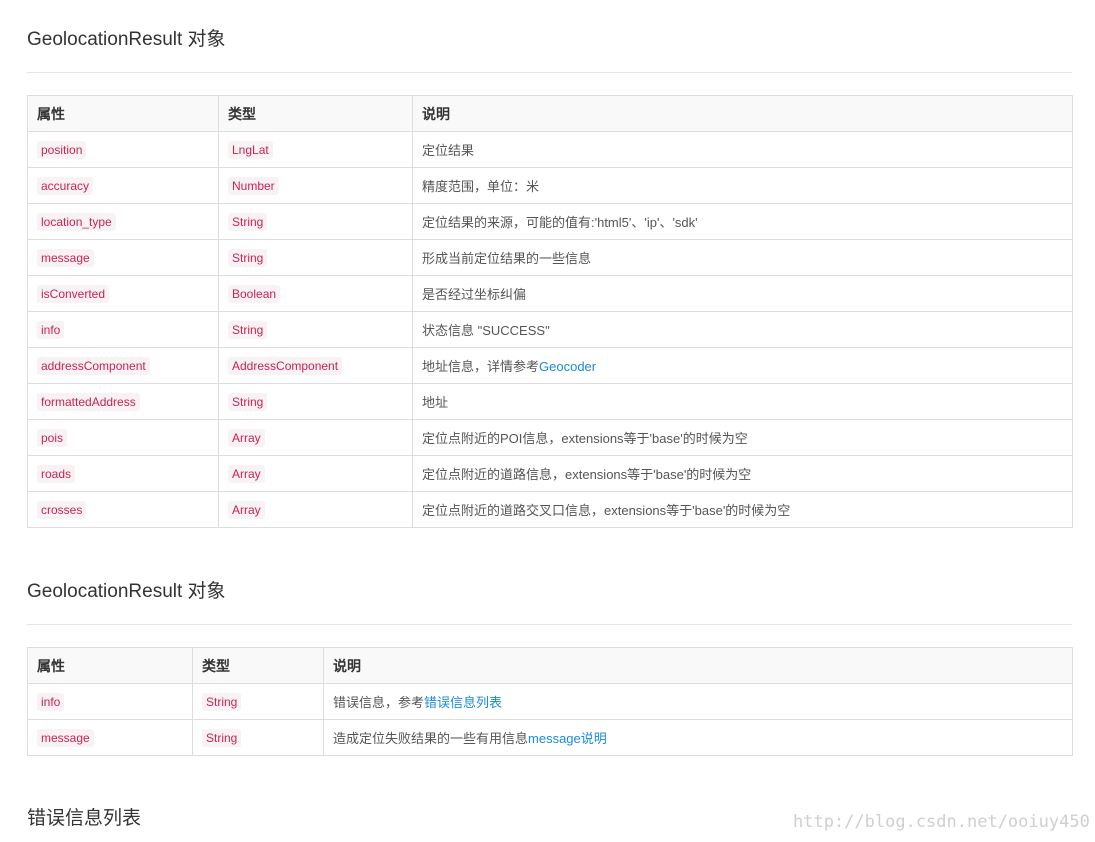 The height and width of the screenshot is (842, 1095). I want to click on description-cell: 状态信息 "SUCCESS", so click(742, 329).